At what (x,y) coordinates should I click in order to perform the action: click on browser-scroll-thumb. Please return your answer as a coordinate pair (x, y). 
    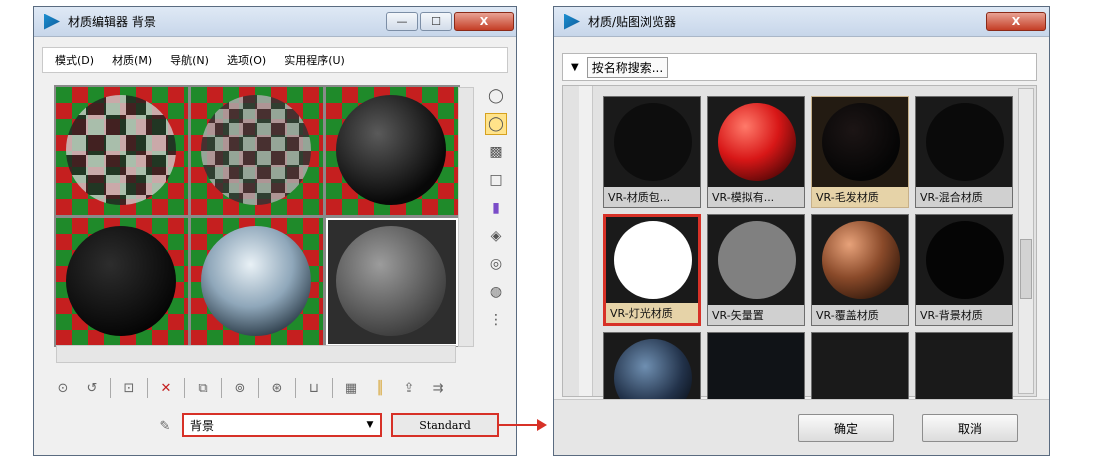
    Looking at the image, I should click on (1026, 269).